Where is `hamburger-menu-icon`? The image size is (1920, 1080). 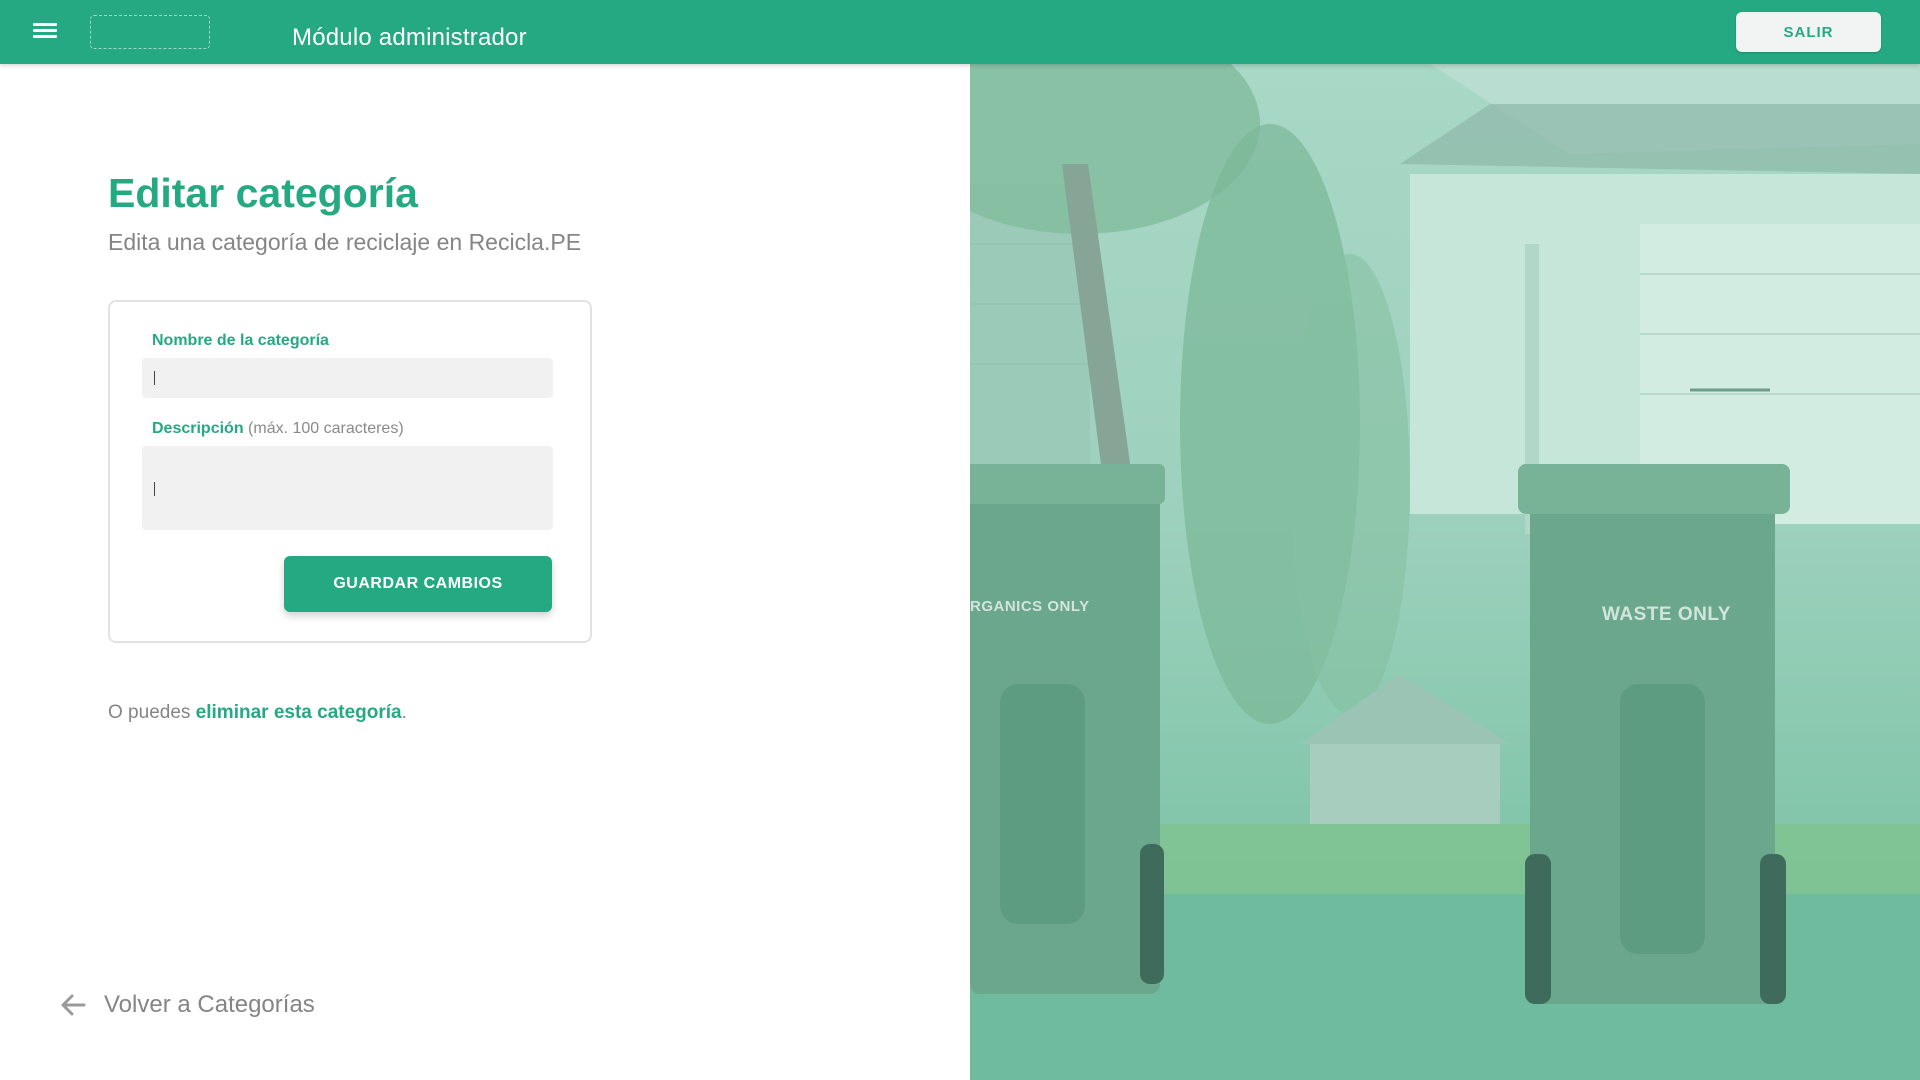 hamburger-menu-icon is located at coordinates (46, 32).